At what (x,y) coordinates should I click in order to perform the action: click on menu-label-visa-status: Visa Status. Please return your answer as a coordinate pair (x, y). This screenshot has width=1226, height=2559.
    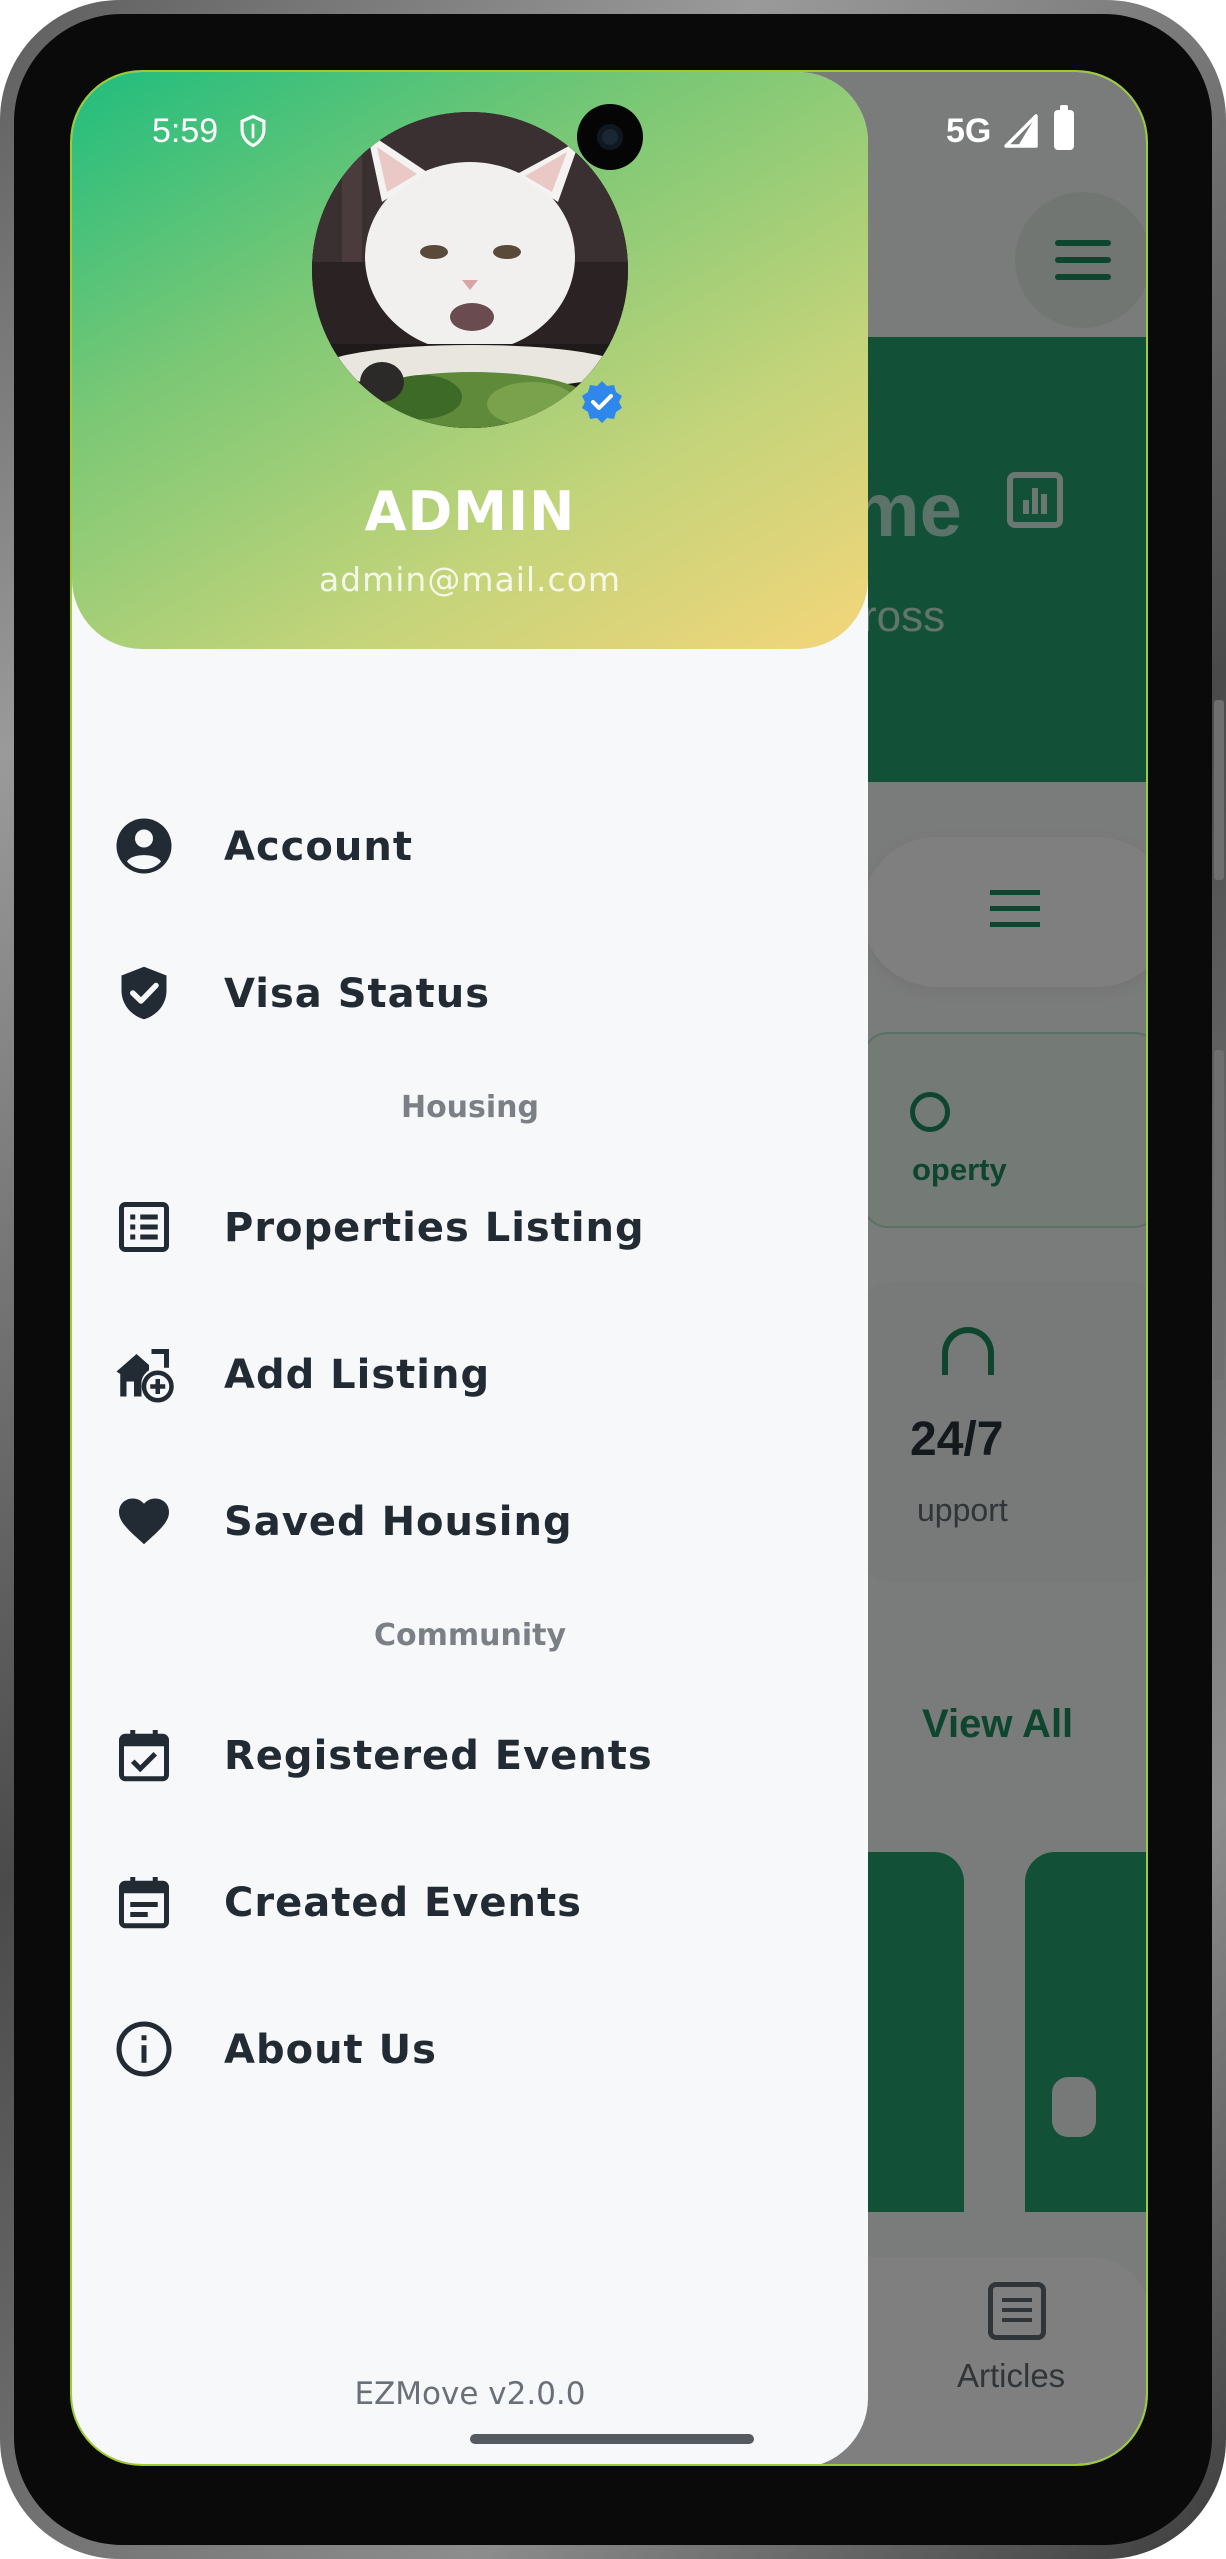
    Looking at the image, I should click on (357, 994).